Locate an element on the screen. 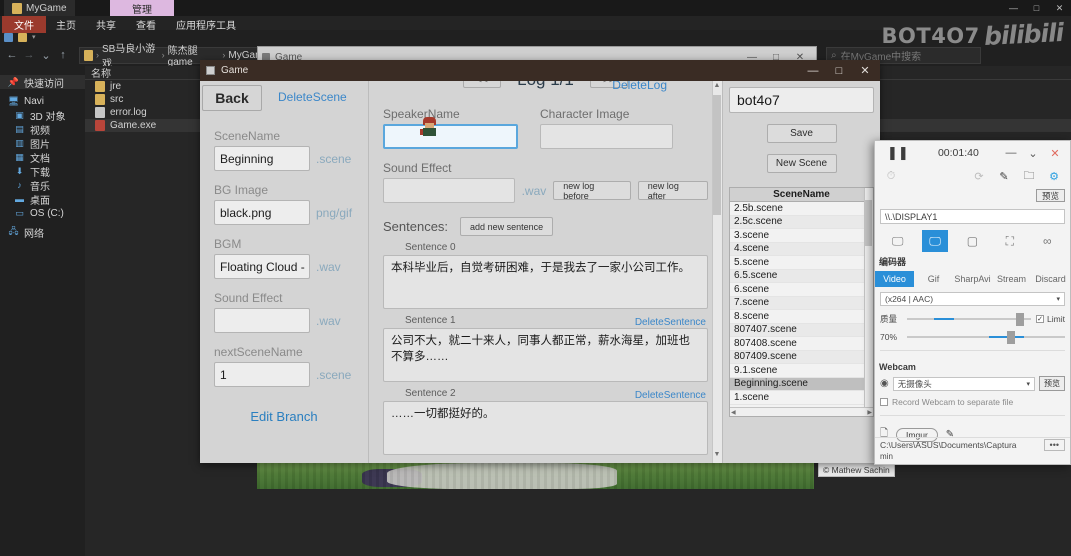  table-row: 3.scene is located at coordinates (801, 236).